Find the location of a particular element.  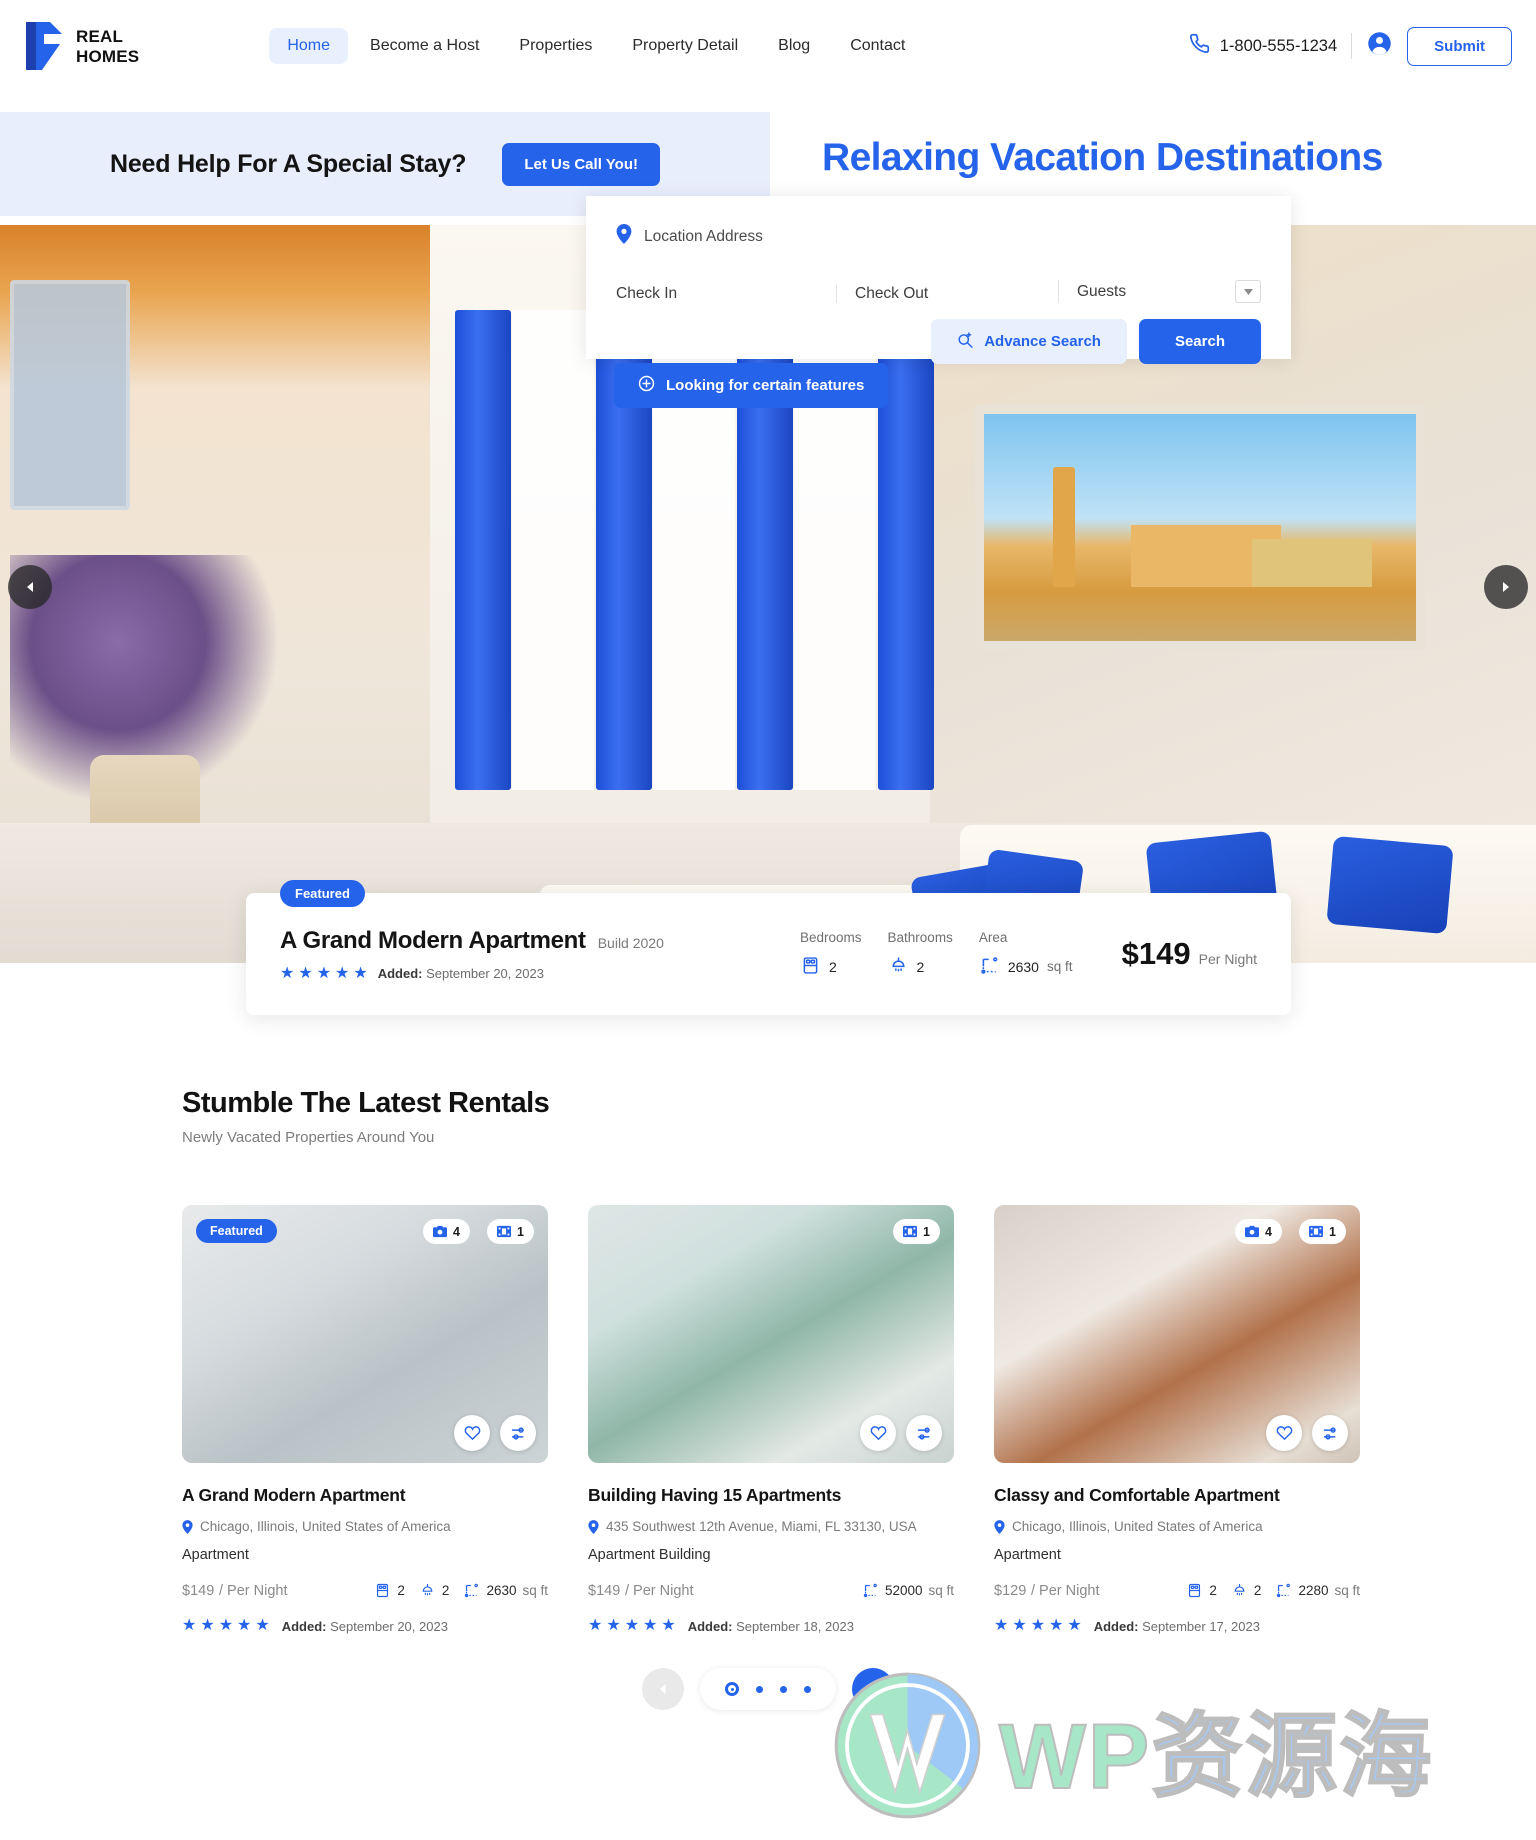

card-area-value: 52000 is located at coordinates (903, 1590).